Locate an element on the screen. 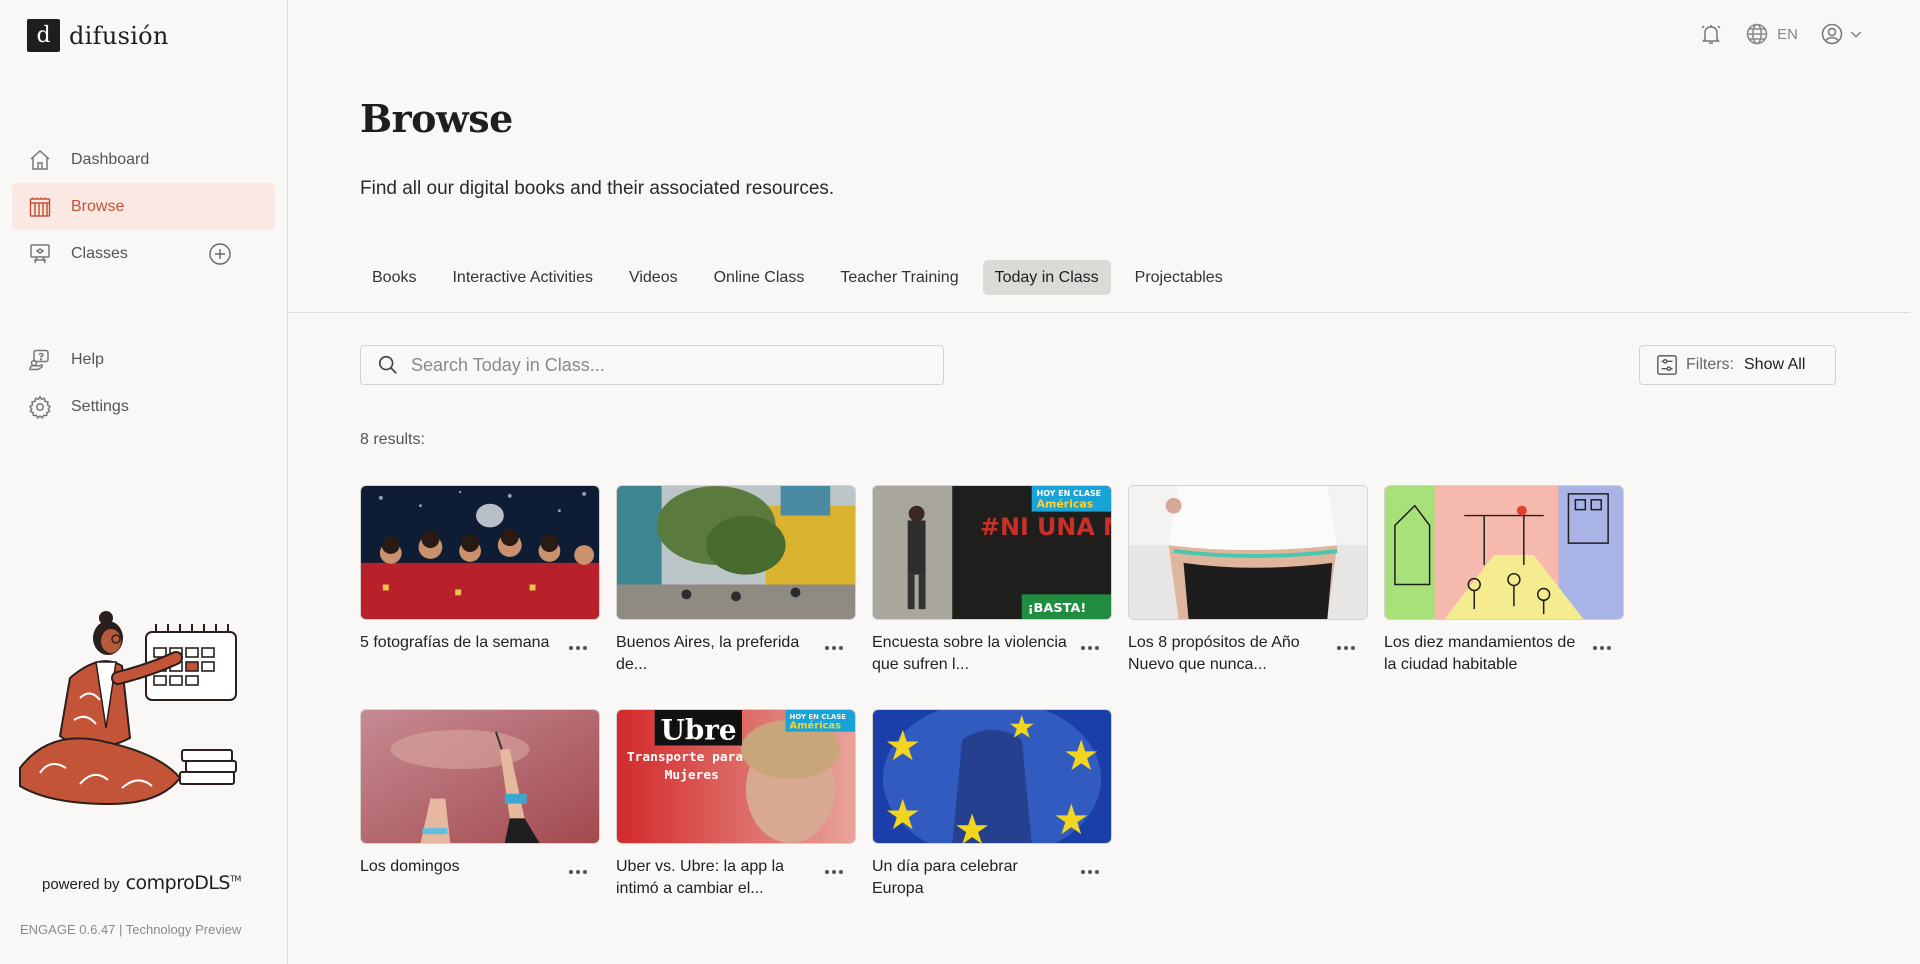  sidebar-item-help: Help is located at coordinates (143, 359).